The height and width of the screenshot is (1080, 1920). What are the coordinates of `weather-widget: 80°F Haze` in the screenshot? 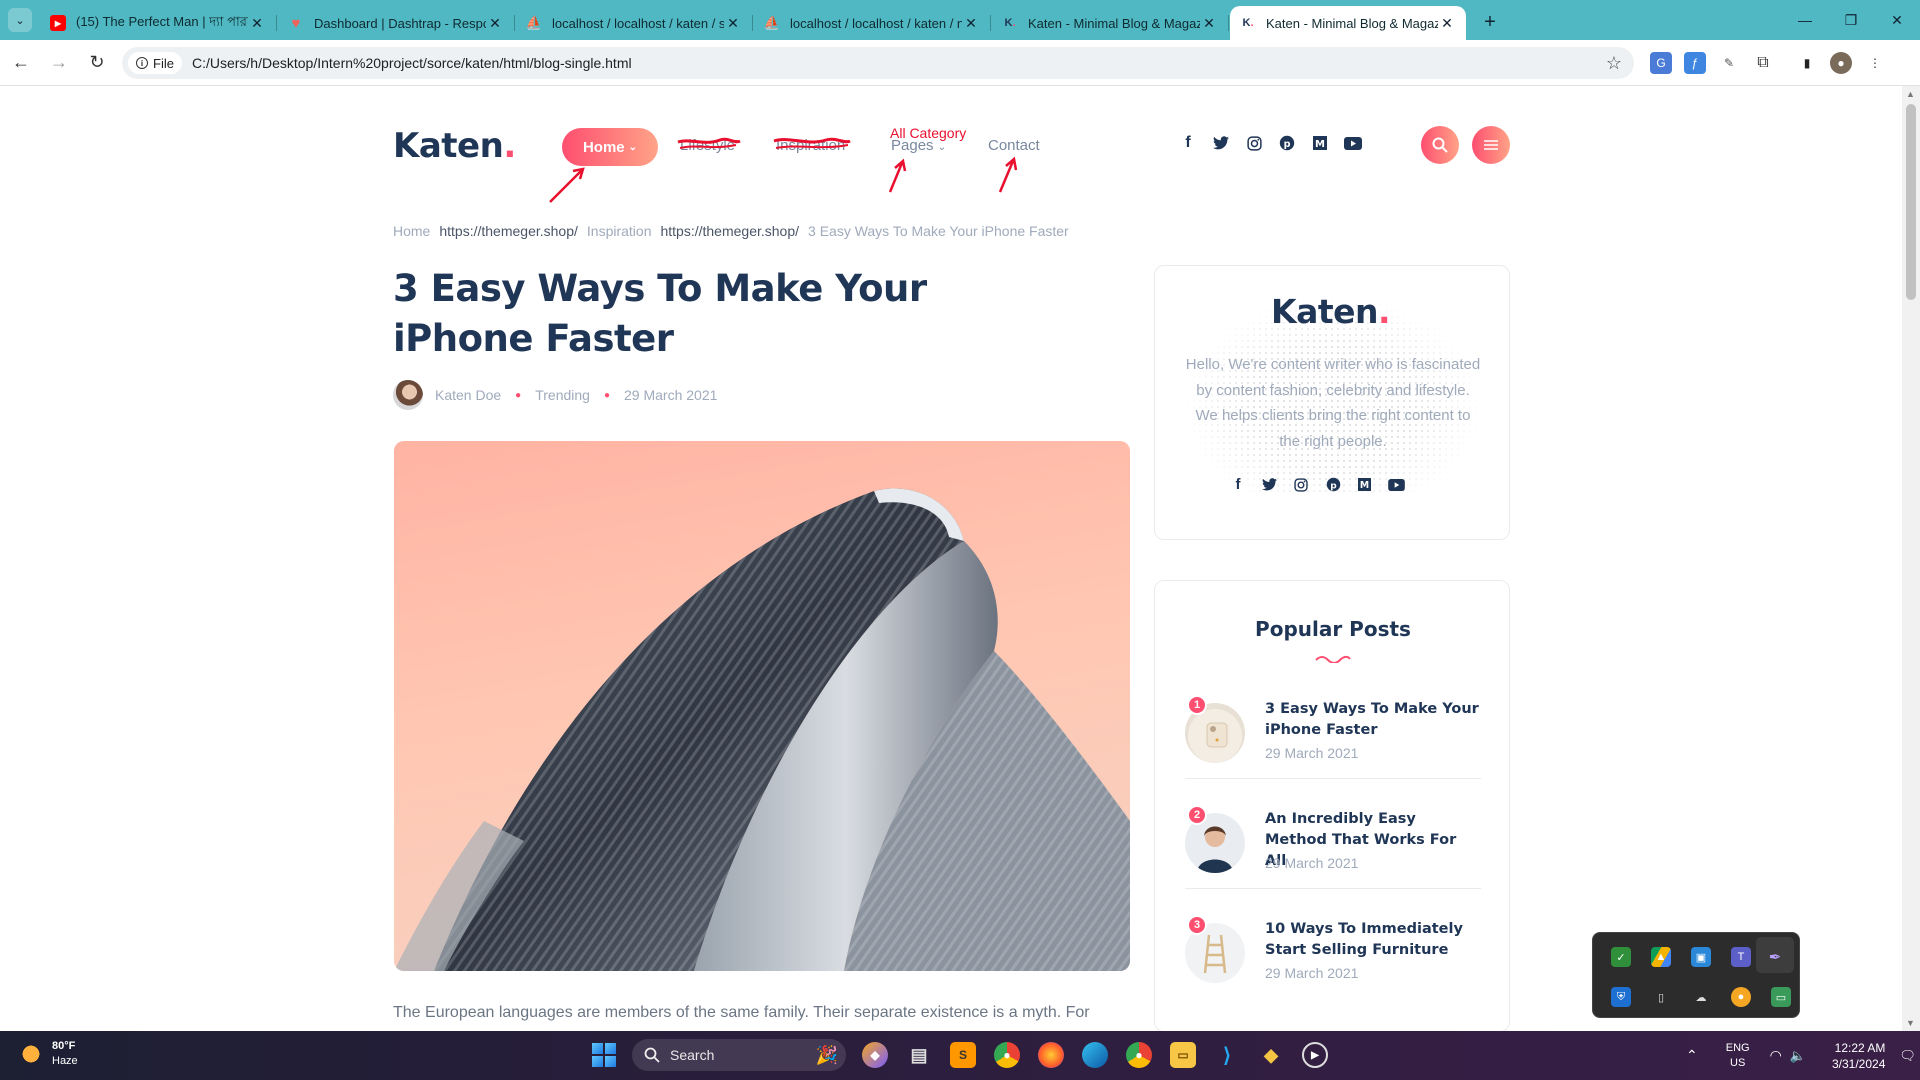 It's located at (48, 1054).